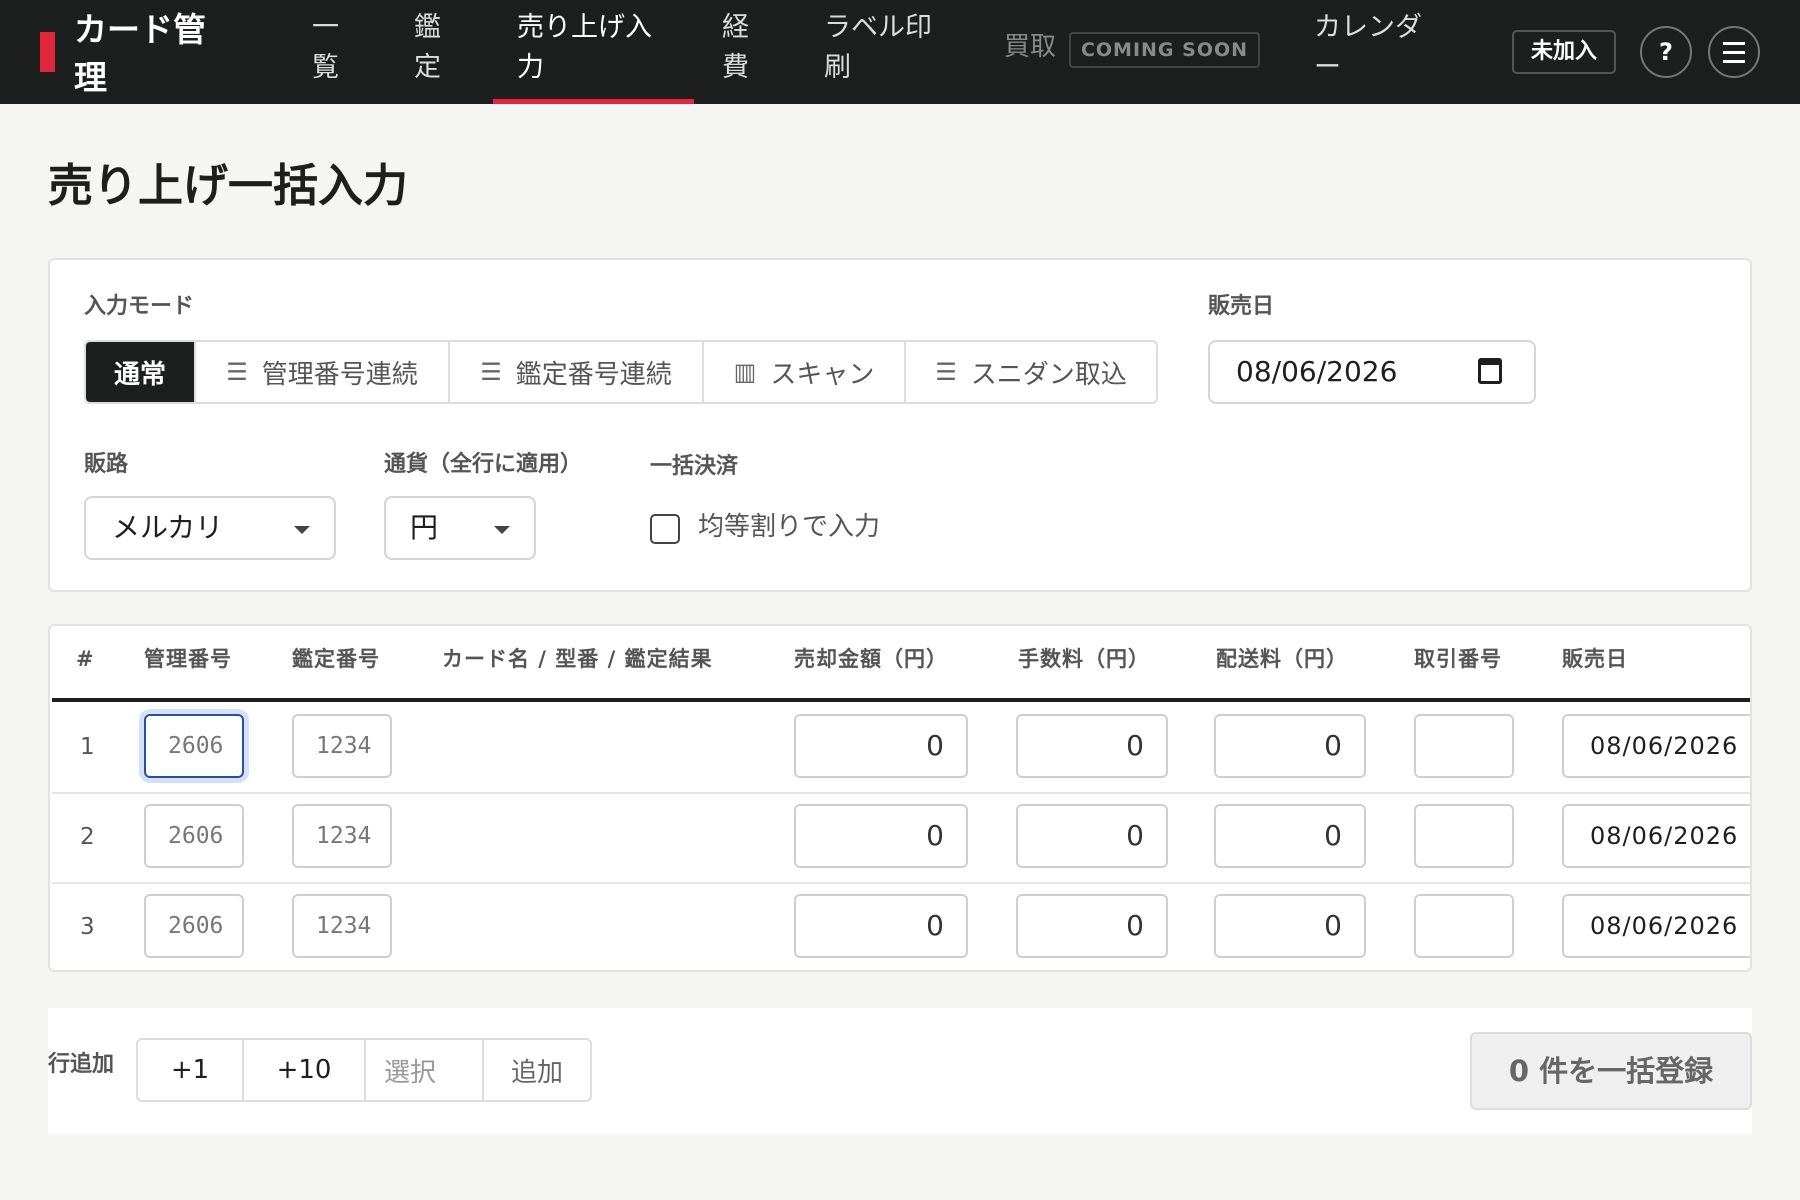 The width and height of the screenshot is (1800, 1200). Describe the element at coordinates (1164, 50) in the screenshot. I see `coming-soon-badge: COMING SOON` at that location.